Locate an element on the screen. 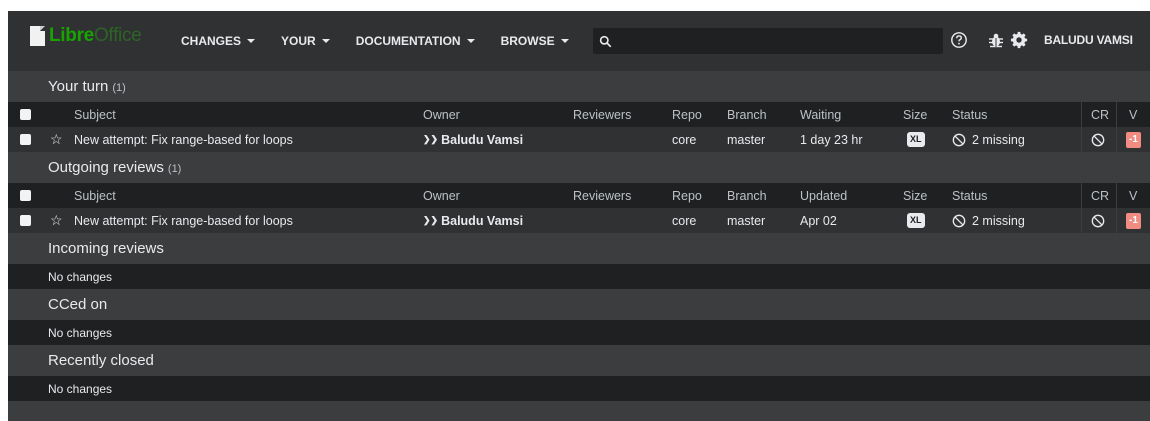  section-title-your-turn: Your turn (1) is located at coordinates (579, 86).